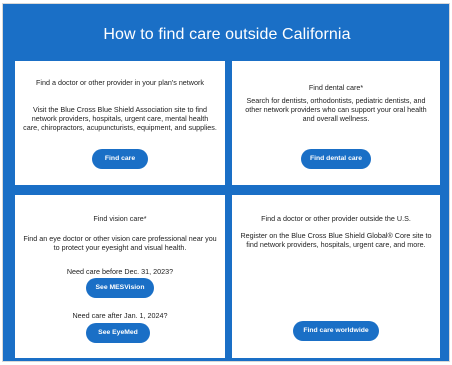  I want to click on find-care-worldwide-button: Find care worldwide, so click(336, 331).